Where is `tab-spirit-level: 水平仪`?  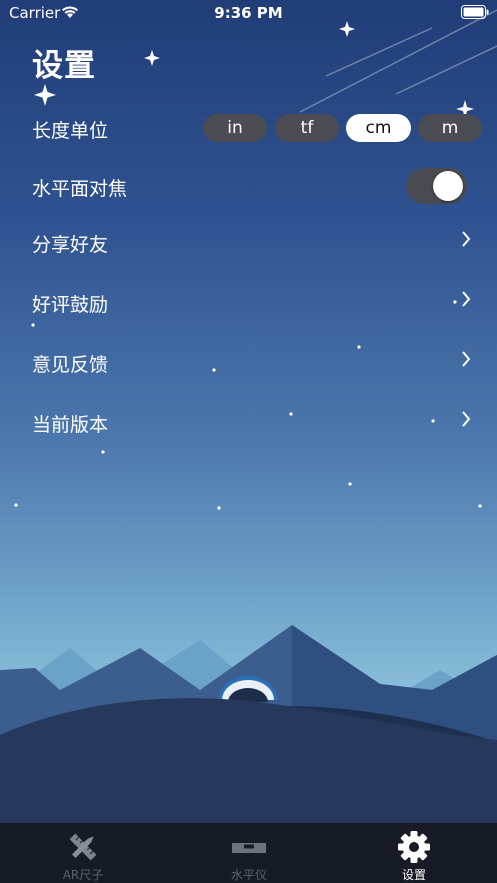 tab-spirit-level: 水平仪 is located at coordinates (249, 853).